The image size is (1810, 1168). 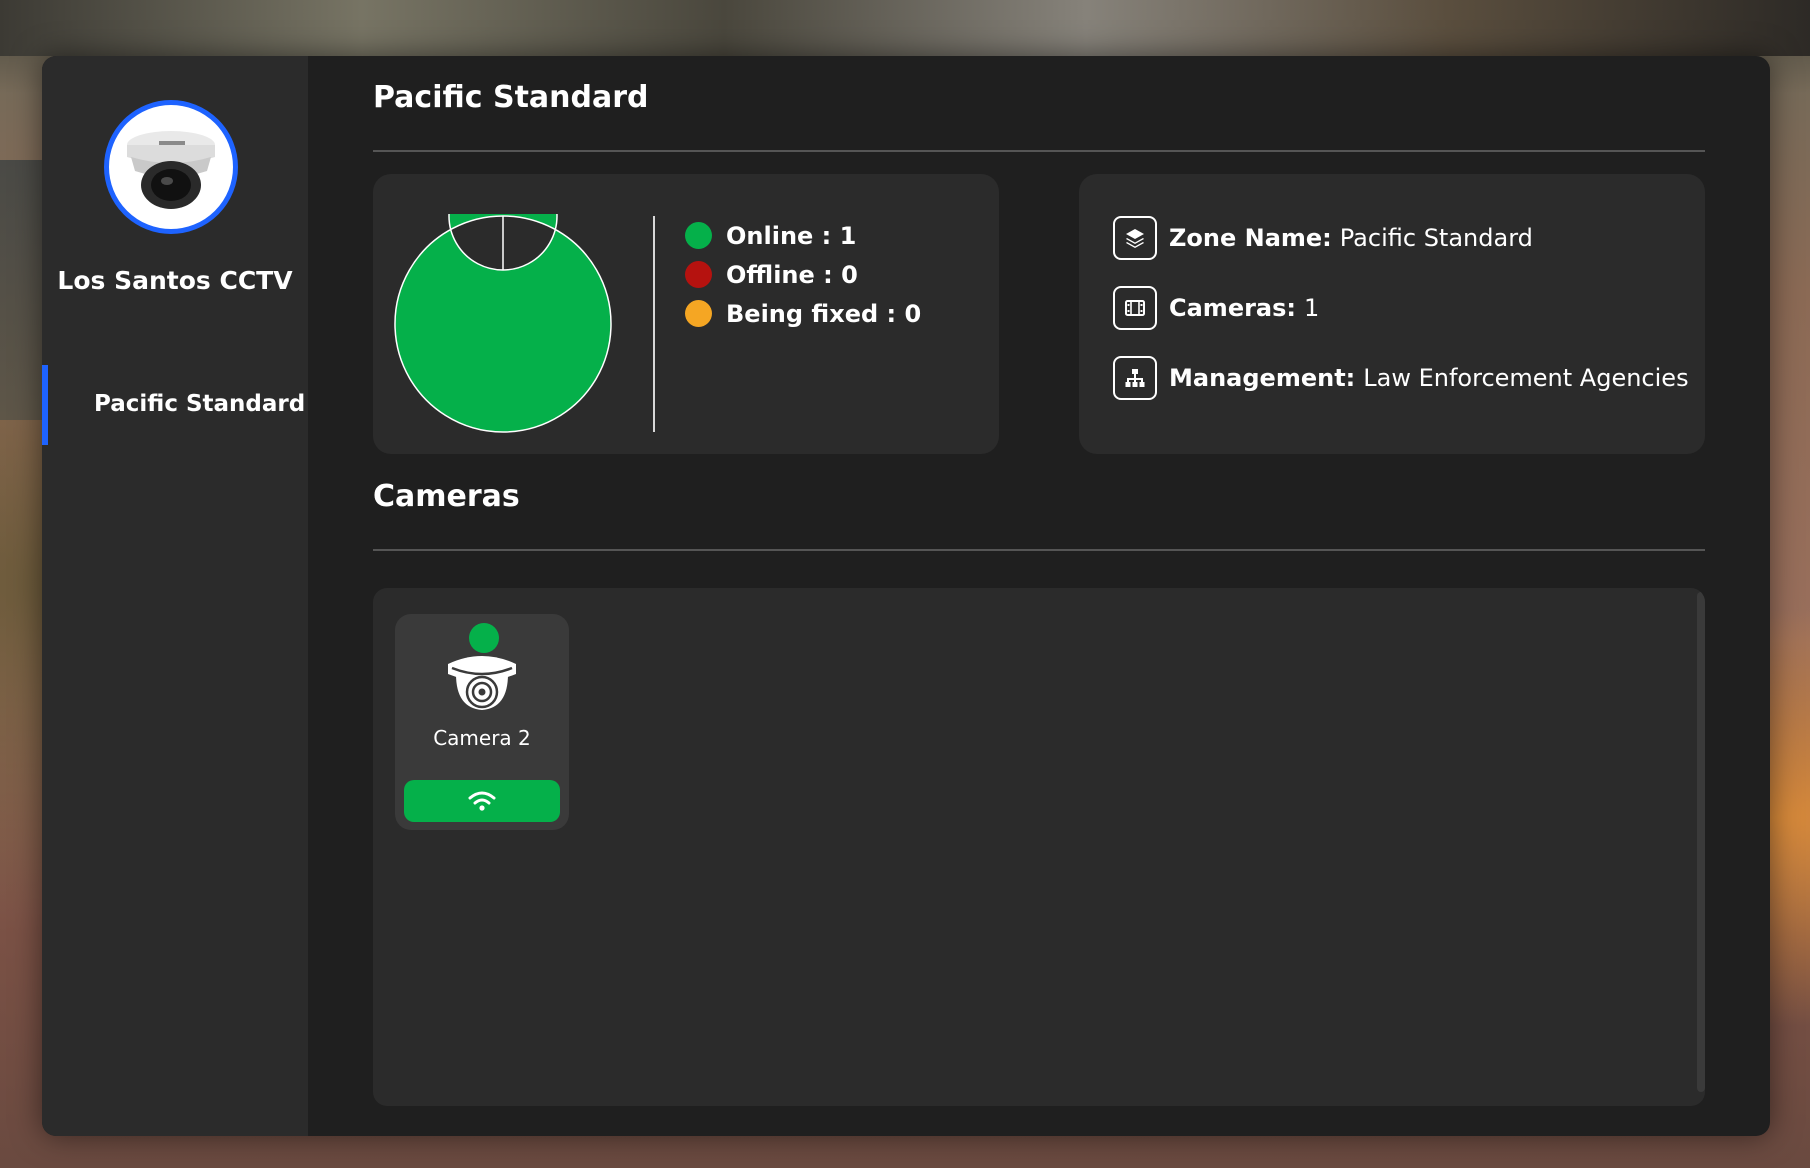 I want to click on status-summary-card: Online : 1 Offline : 0 Being fixed : 0, so click(x=686, y=307).